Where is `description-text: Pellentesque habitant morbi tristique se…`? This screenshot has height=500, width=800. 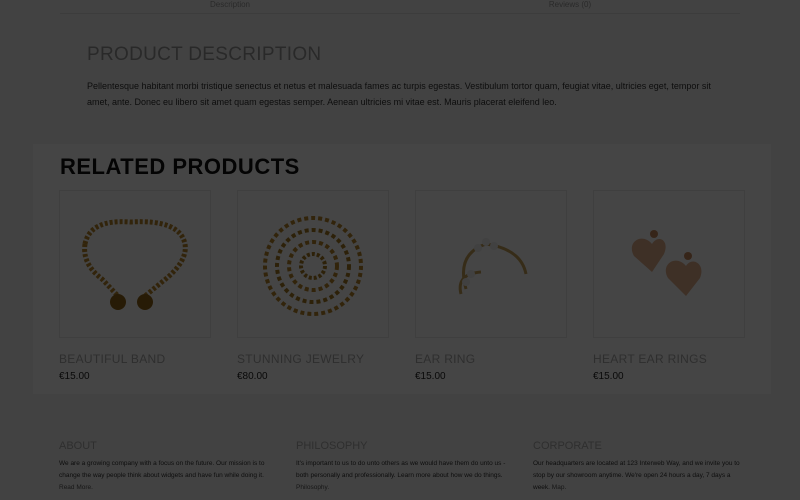
description-text: Pellentesque habitant morbi tristique se… is located at coordinates (399, 94).